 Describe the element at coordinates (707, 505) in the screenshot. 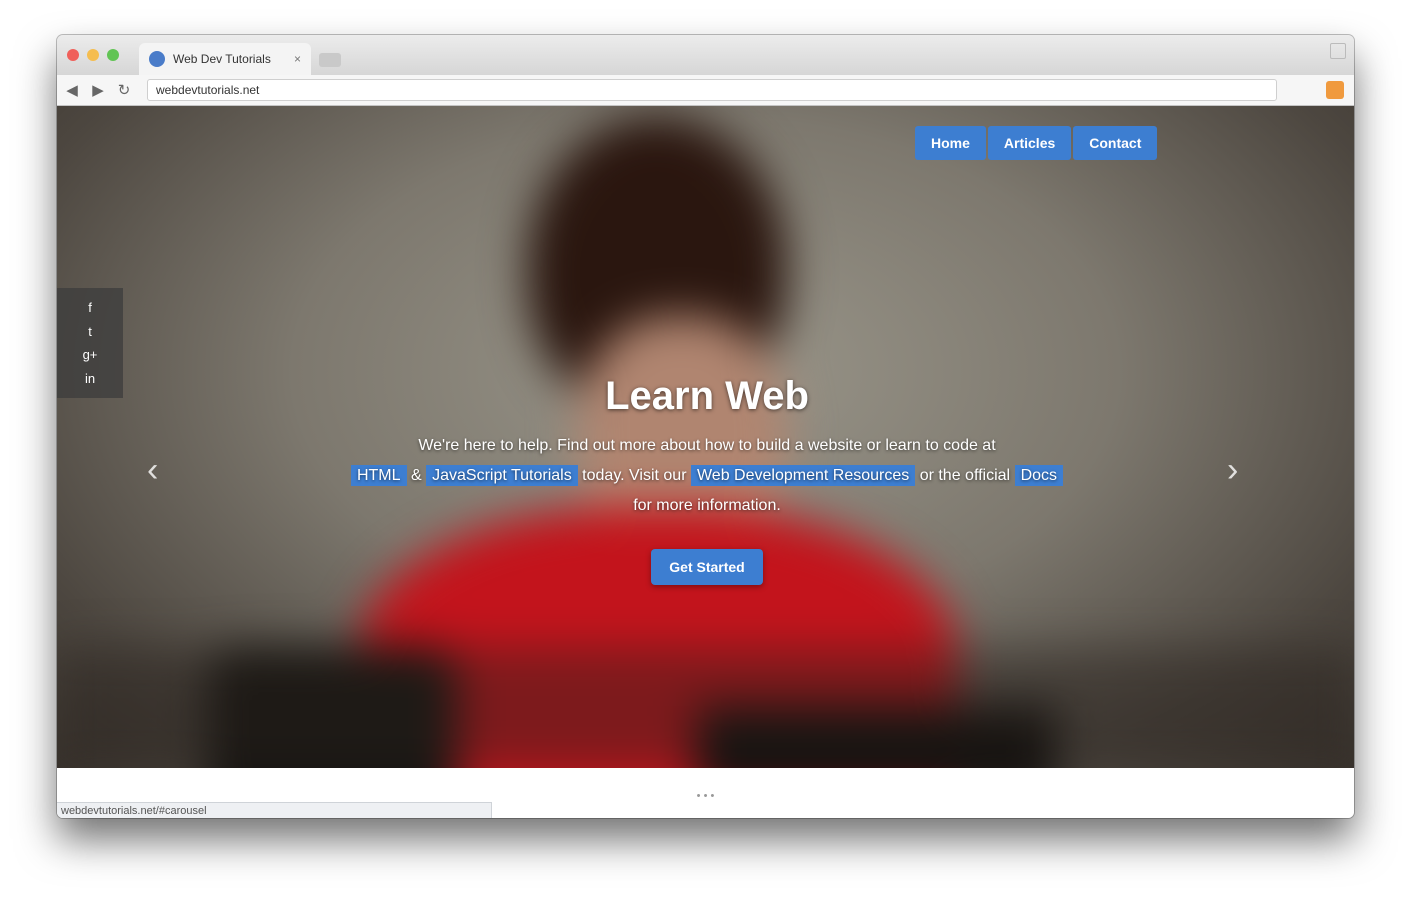

I see `hero-text-line3: for more information.` at that location.